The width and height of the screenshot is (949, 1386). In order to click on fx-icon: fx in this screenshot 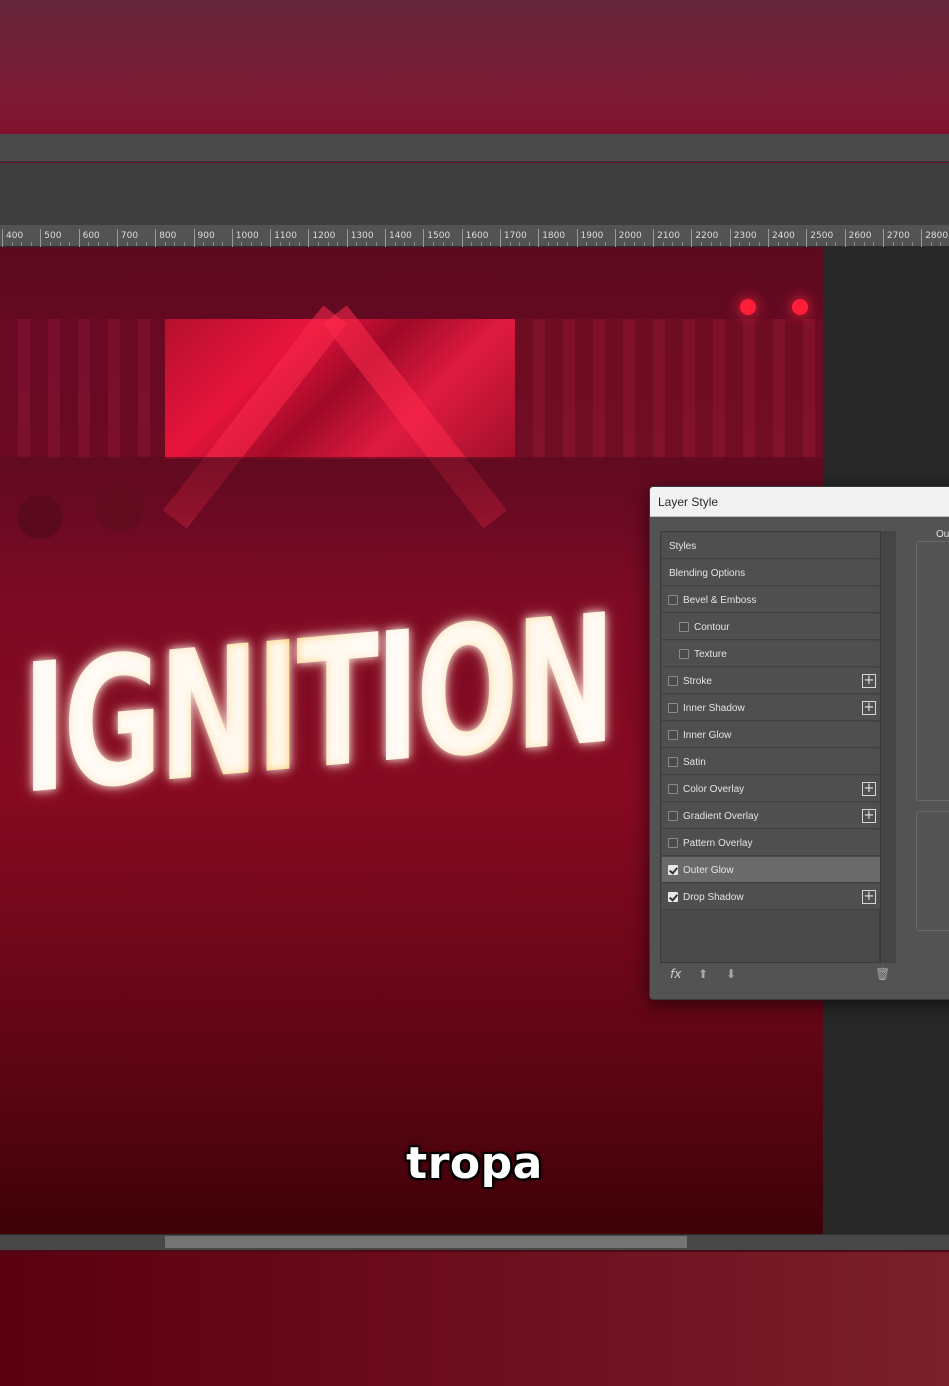, I will do `click(675, 974)`.